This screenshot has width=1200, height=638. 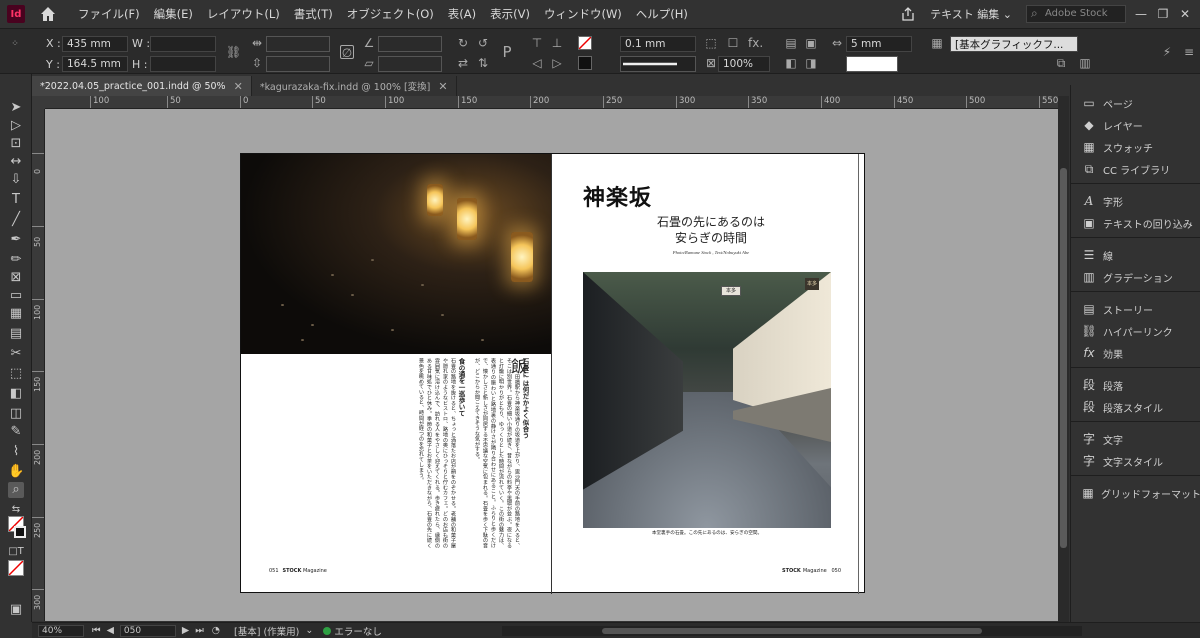 What do you see at coordinates (16, 240) in the screenshot?
I see `pen-tool-icon: ✒` at bounding box center [16, 240].